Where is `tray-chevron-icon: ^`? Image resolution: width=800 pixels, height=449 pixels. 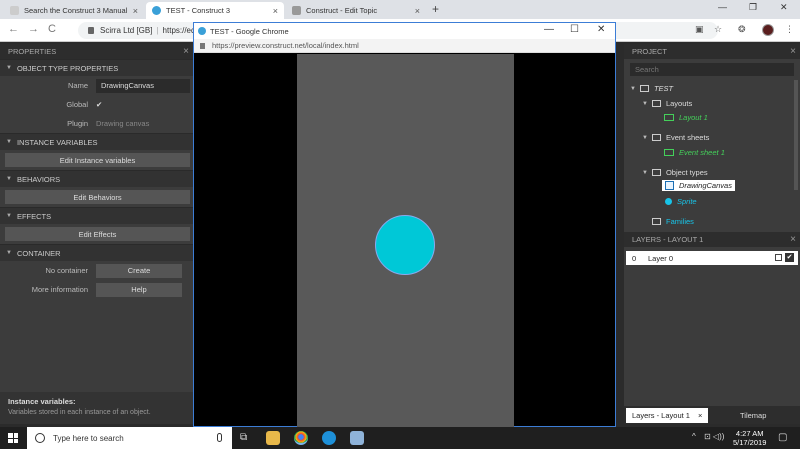 tray-chevron-icon: ^ is located at coordinates (694, 436).